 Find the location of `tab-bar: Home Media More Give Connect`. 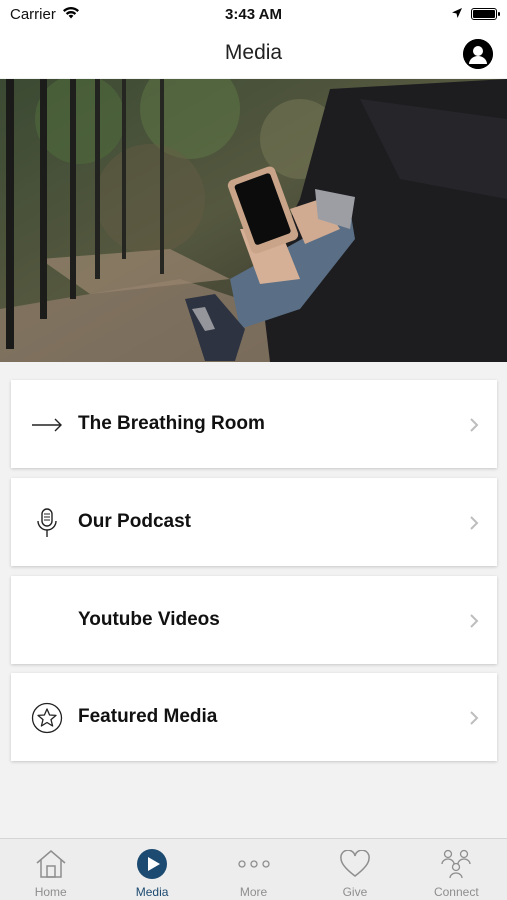

tab-bar: Home Media More Give Connect is located at coordinates (253, 869).